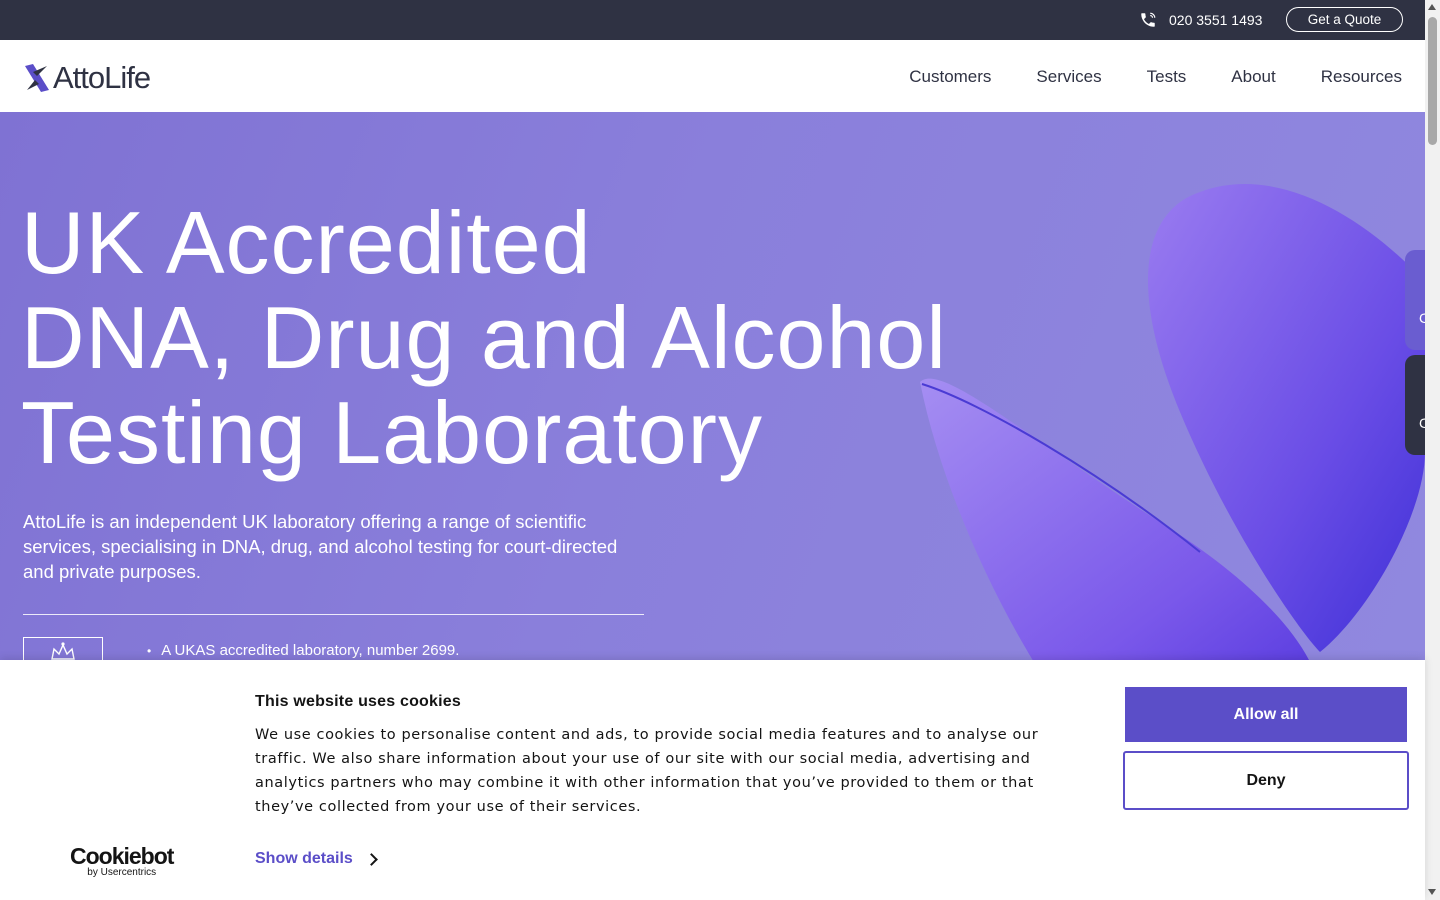 This screenshot has width=1440, height=900. Describe the element at coordinates (1266, 714) in the screenshot. I see `allow-all-button: Allow all` at that location.